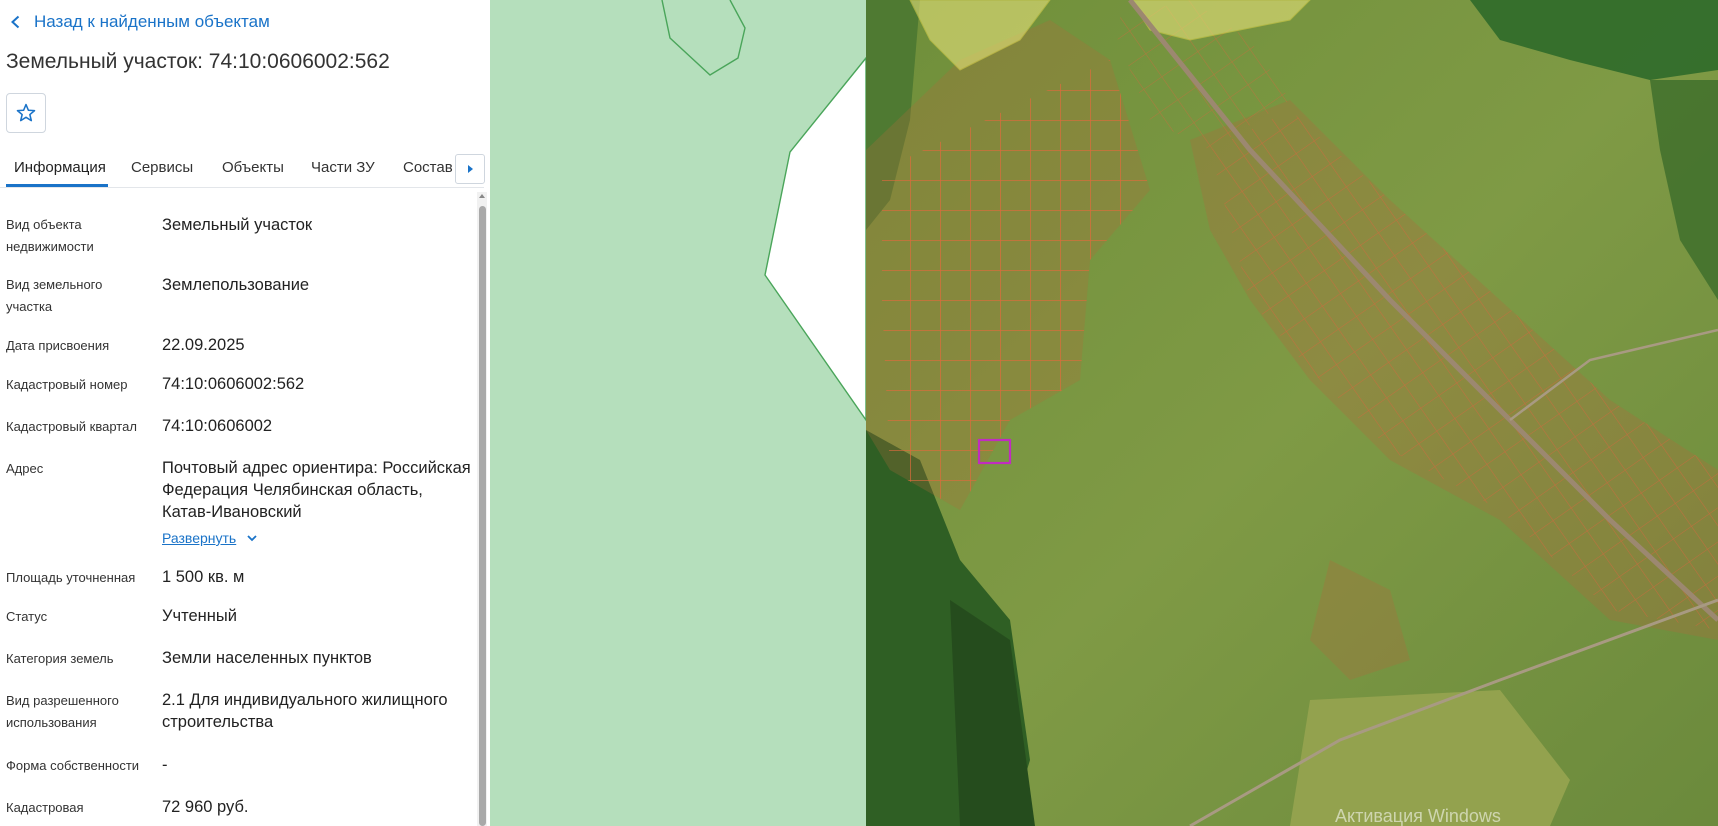  Describe the element at coordinates (198, 61) in the screenshot. I see `page-title: Земельный участок: 74:10:0606002:562` at that location.